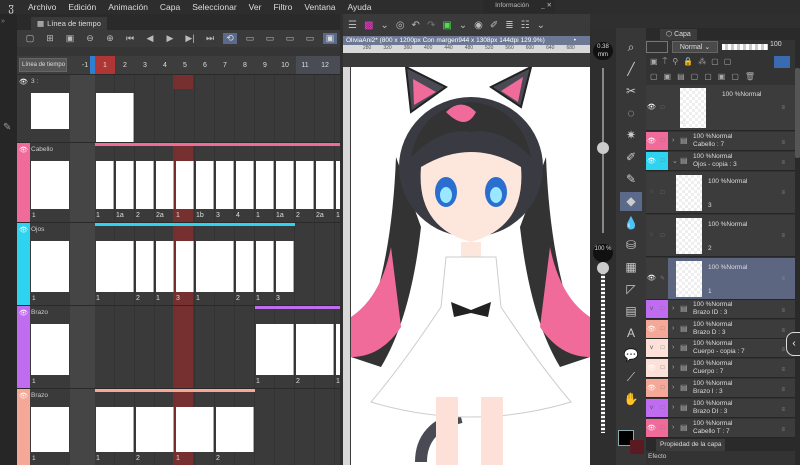  I want to click on play-icon: ▶, so click(170, 38).